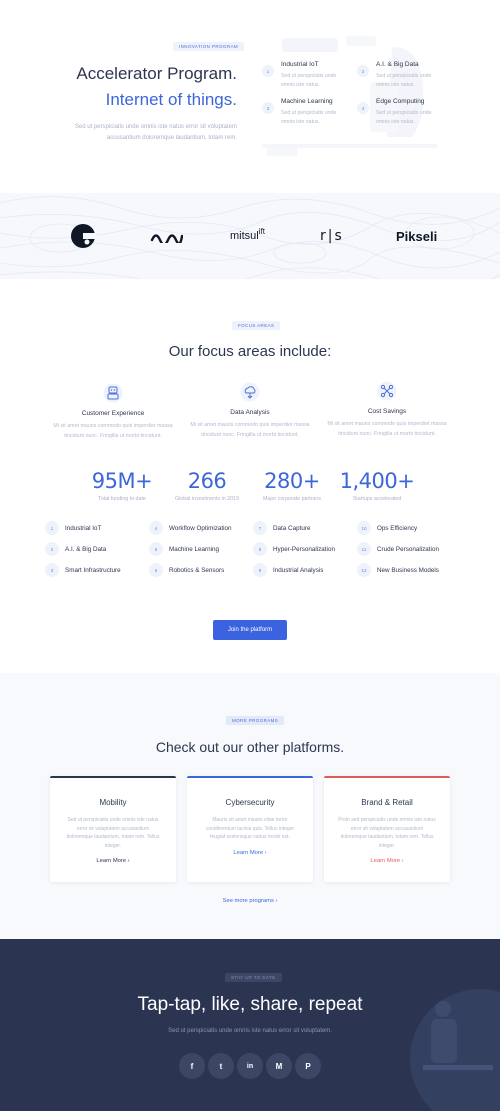 This screenshot has height=1111, width=500. Describe the element at coordinates (400, 101) in the screenshot. I see `feature-title: Edge Computing` at that location.